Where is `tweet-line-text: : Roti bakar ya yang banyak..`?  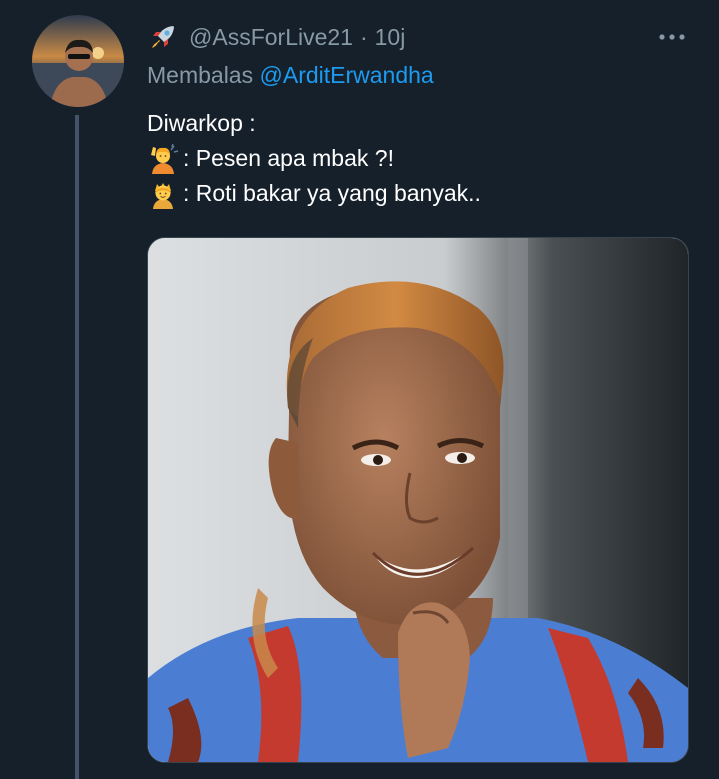
tweet-line-text: : Roti bakar ya yang banyak.. is located at coordinates (332, 193).